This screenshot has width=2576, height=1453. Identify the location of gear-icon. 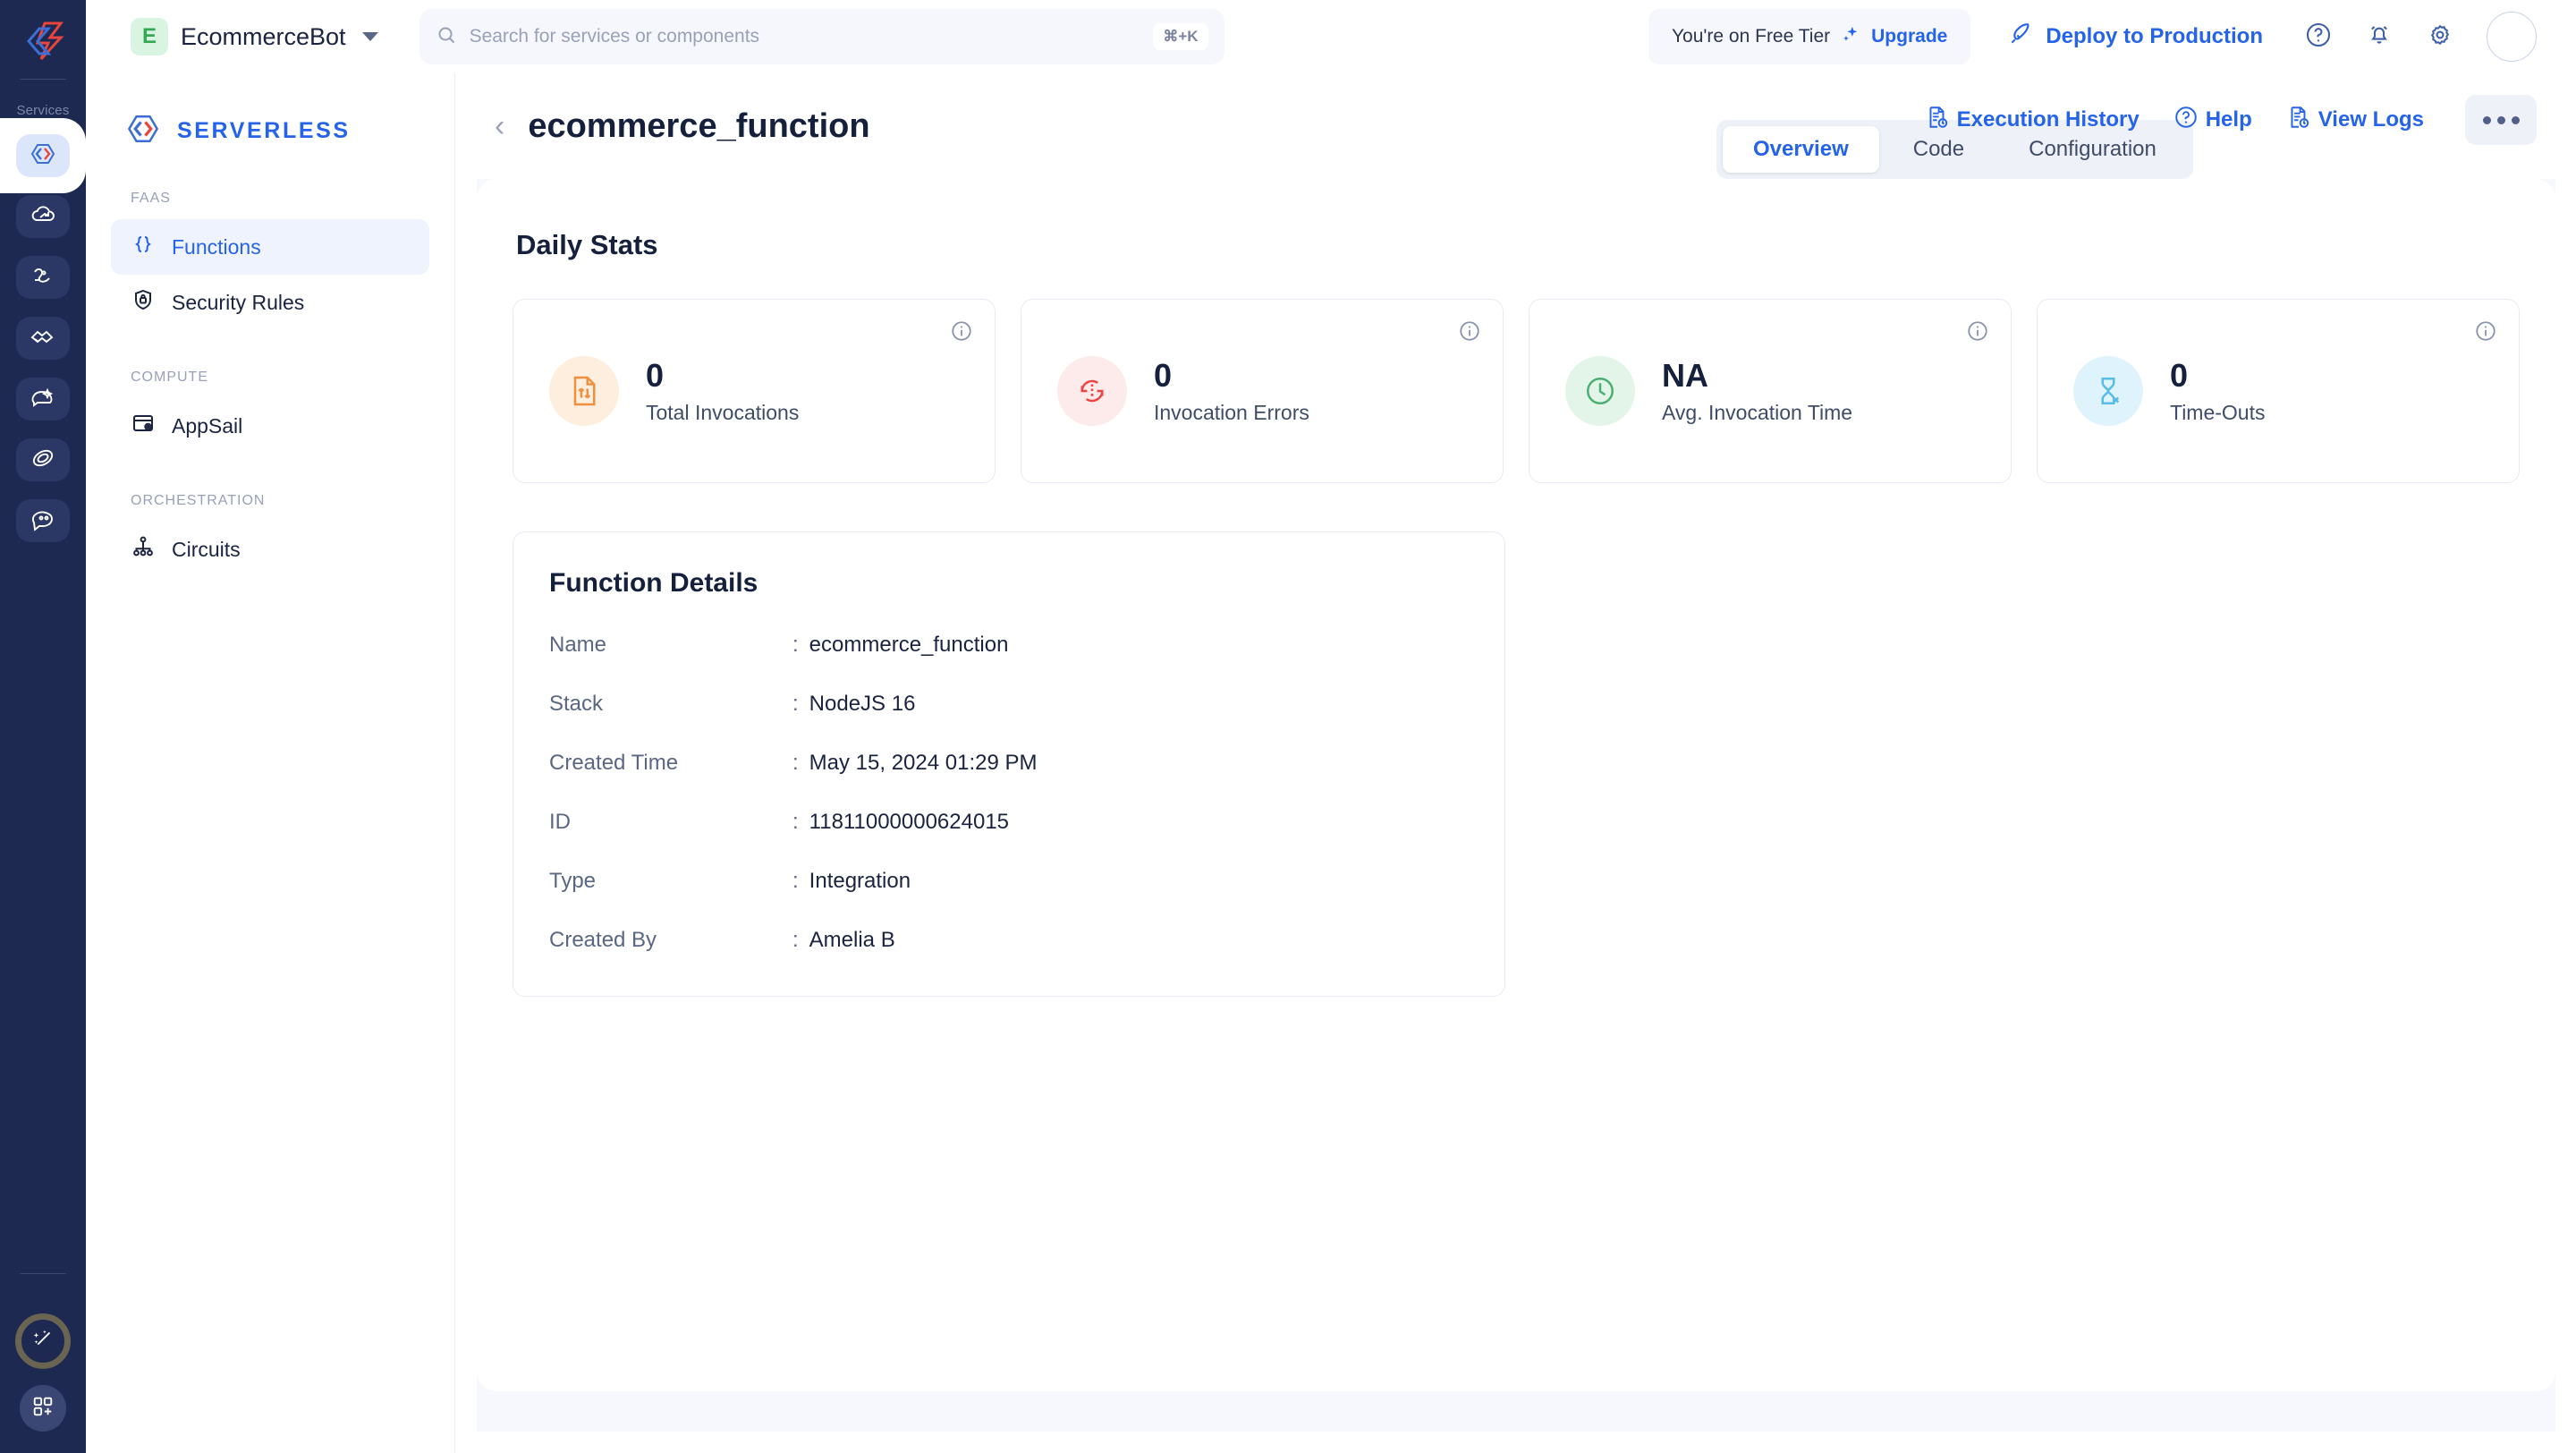
(2440, 37).